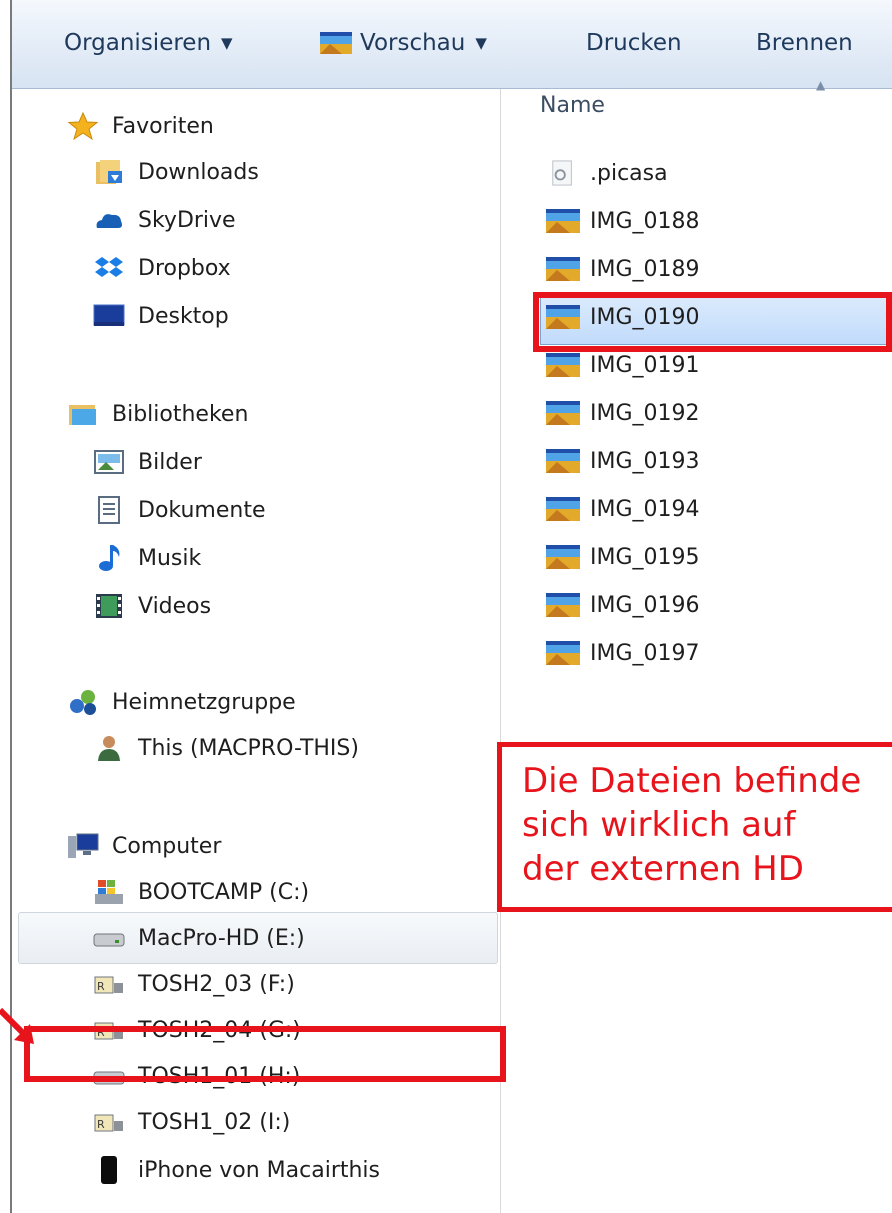 The height and width of the screenshot is (1213, 892). I want to click on nav-computer: Computer, so click(143, 846).